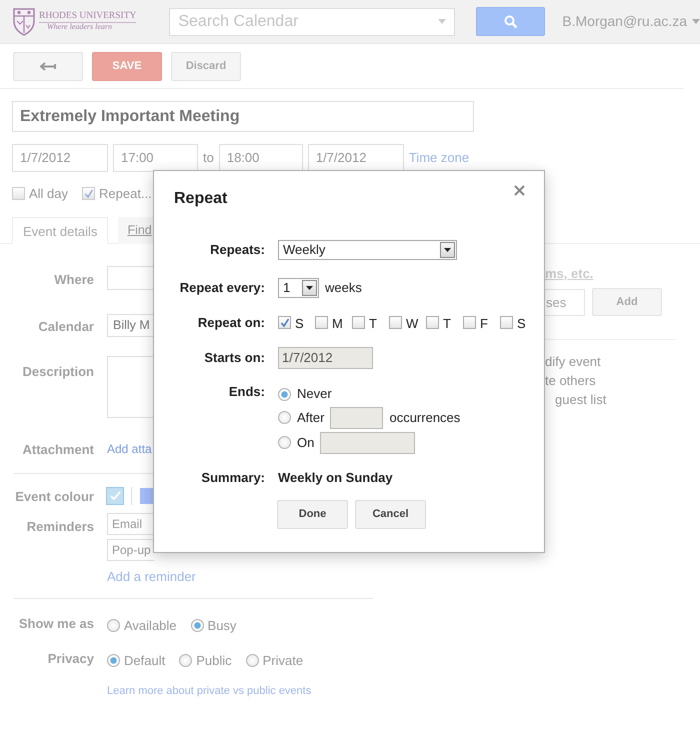 This screenshot has width=700, height=740. I want to click on learn-more-link: Learn more about private vs public events, so click(241, 691).